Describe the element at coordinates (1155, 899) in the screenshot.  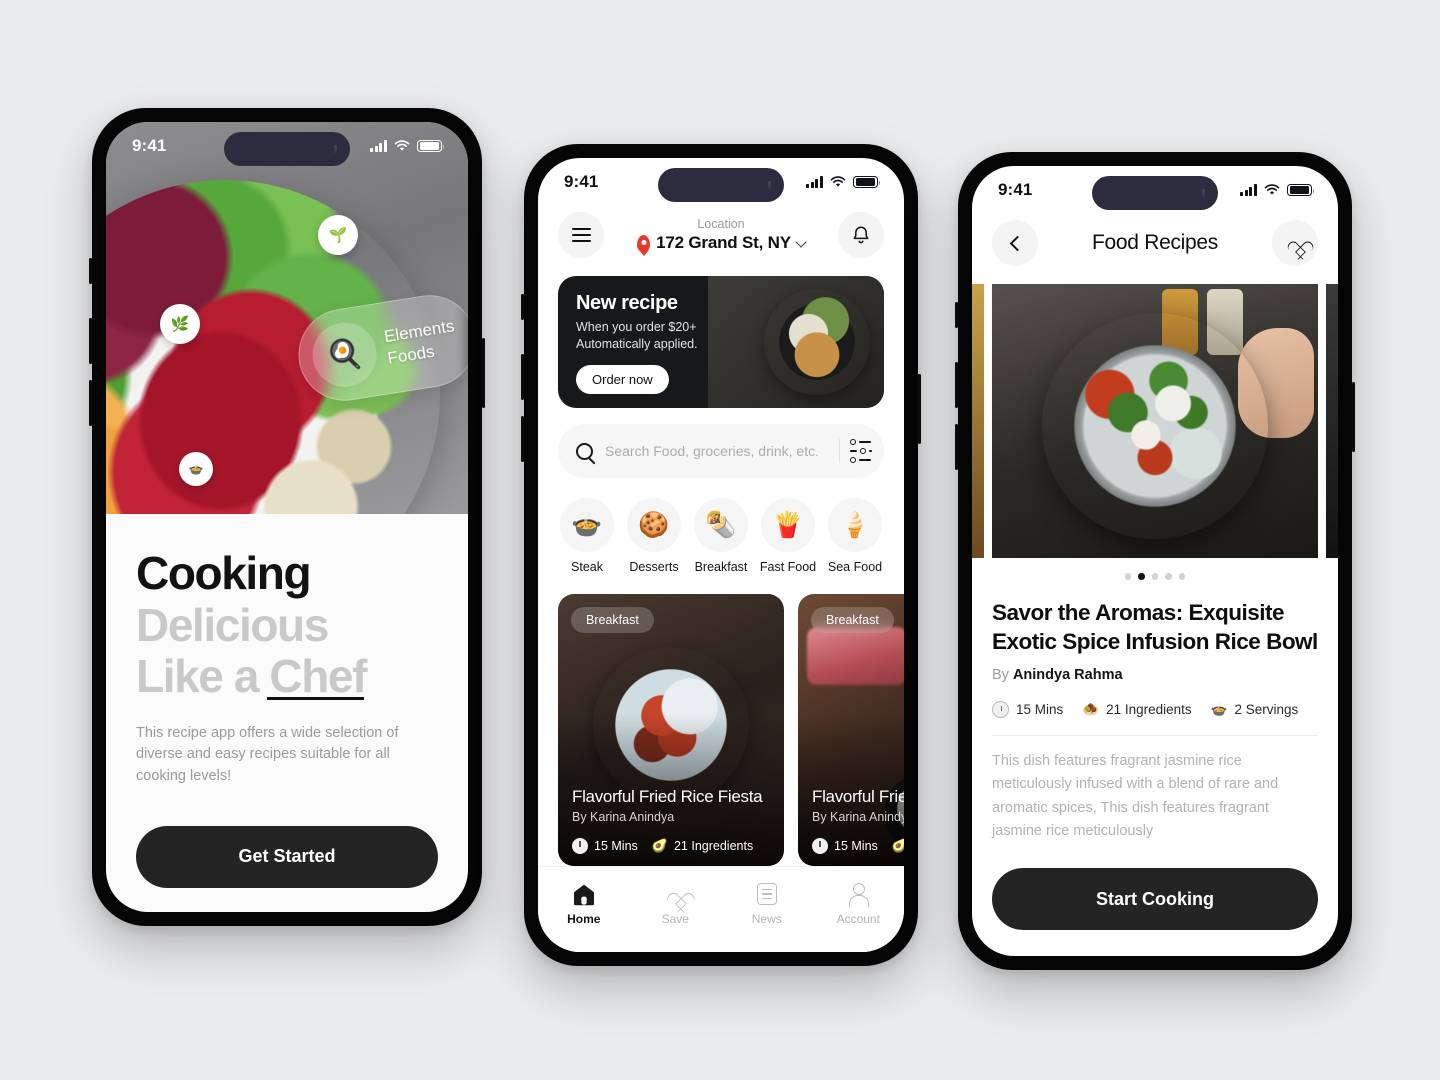
I see `start-cooking-button: Start Cooking` at that location.